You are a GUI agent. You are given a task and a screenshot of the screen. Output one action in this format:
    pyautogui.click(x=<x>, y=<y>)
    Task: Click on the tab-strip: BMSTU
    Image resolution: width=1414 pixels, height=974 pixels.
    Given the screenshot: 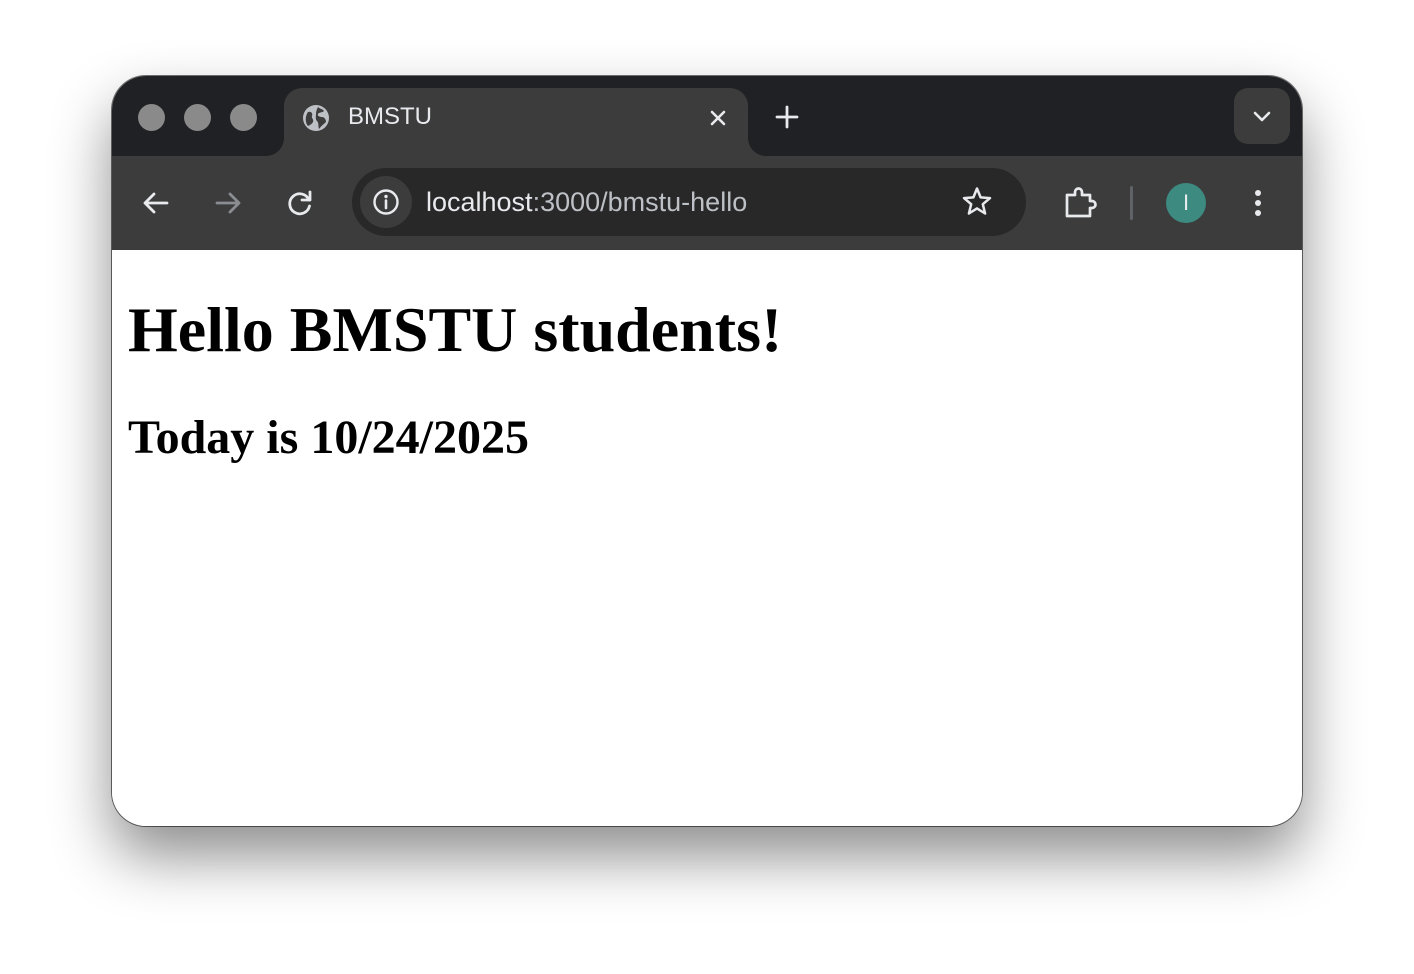 What is the action you would take?
    pyautogui.click(x=707, y=116)
    